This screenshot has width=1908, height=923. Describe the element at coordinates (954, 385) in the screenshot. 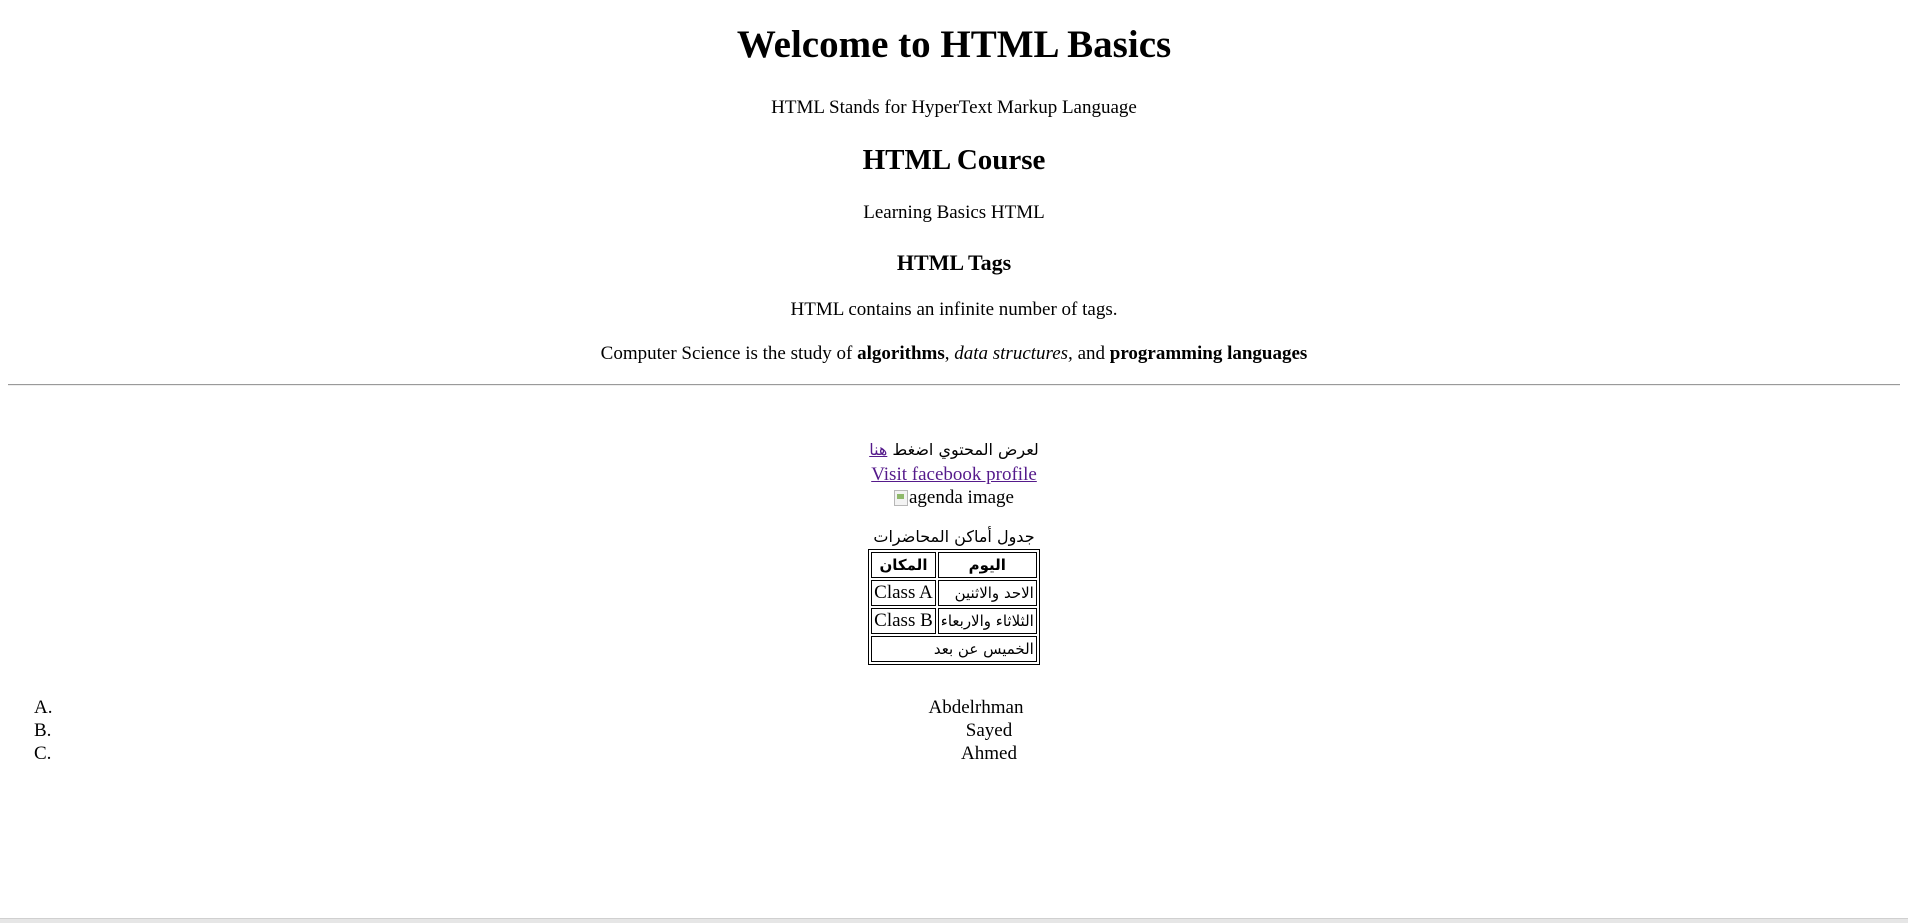

I see `horizontal-divider` at that location.